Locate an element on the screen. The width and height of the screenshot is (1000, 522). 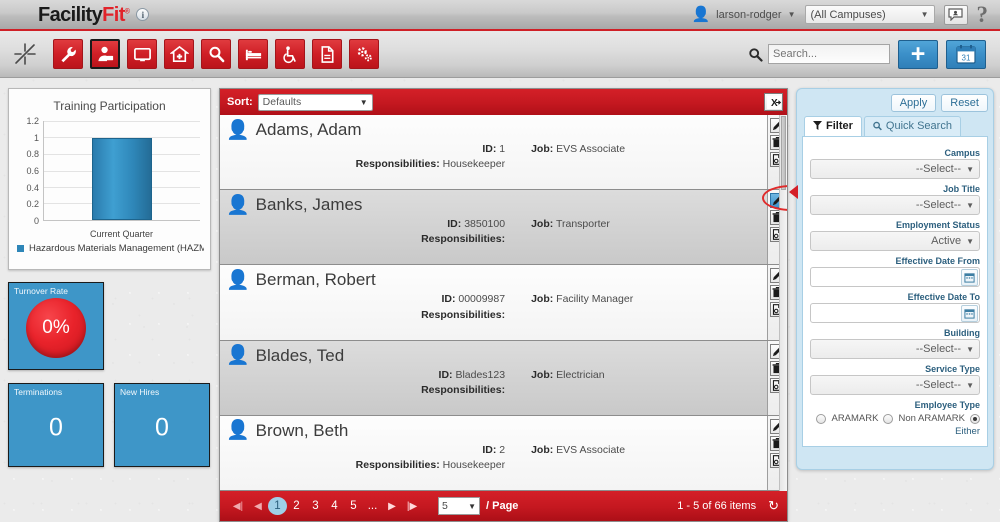
y-tick: 0.2 is located at coordinates (32, 204).